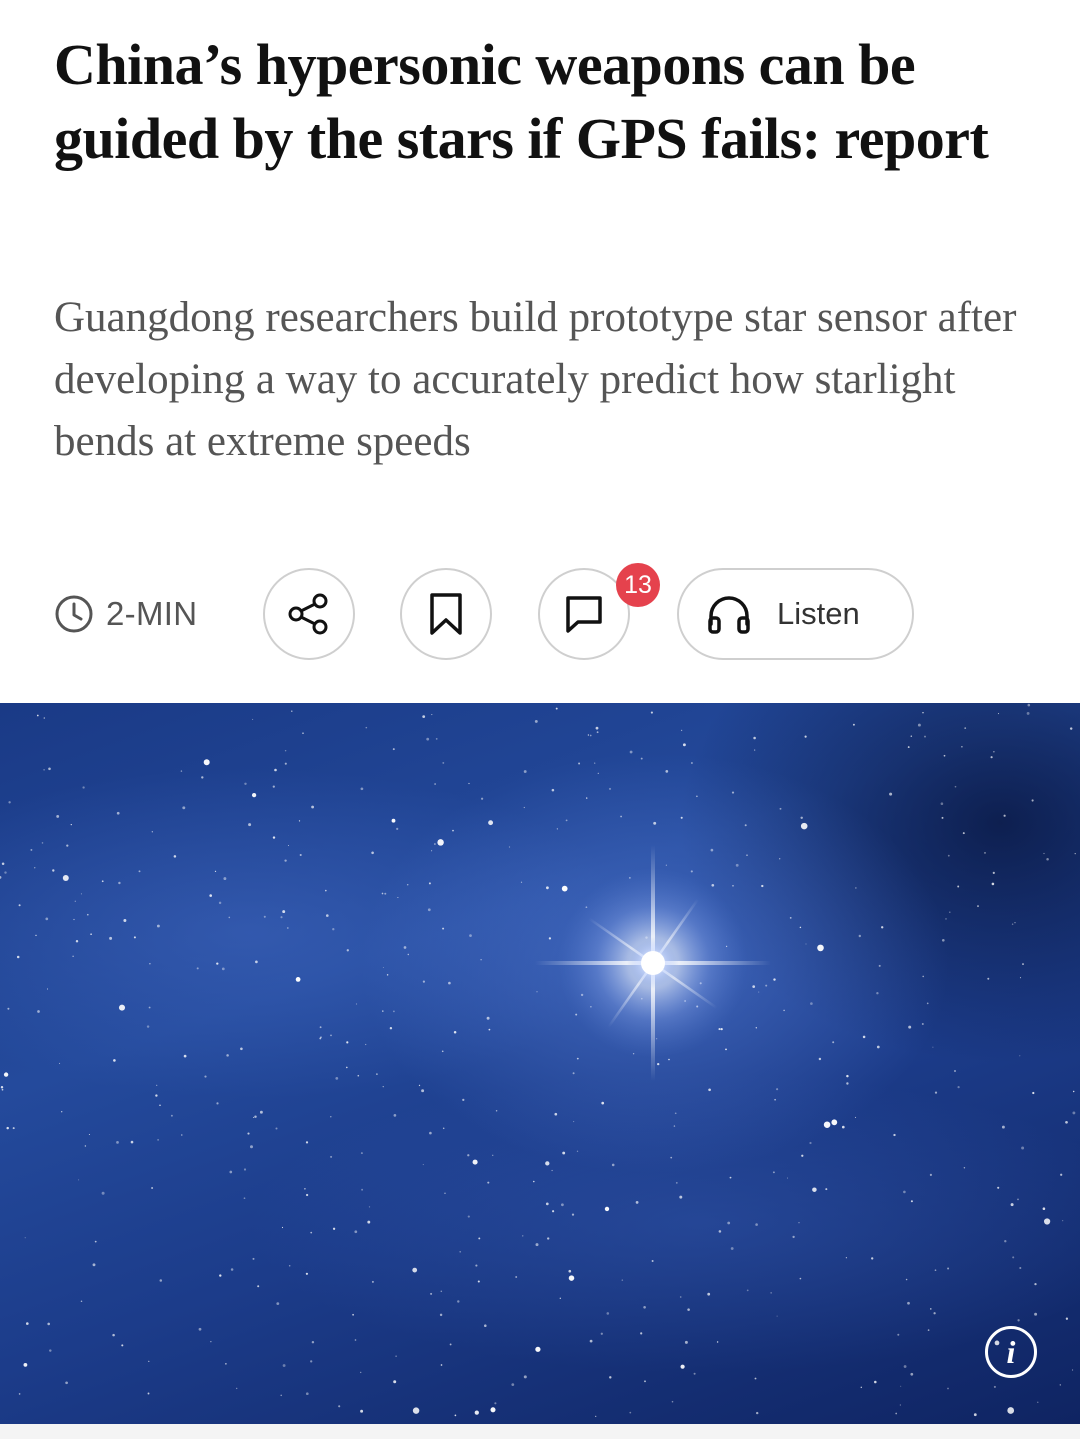 The height and width of the screenshot is (1439, 1080). What do you see at coordinates (540, 615) in the screenshot?
I see `article-toolbar: 2-MIN 13 Listen` at bounding box center [540, 615].